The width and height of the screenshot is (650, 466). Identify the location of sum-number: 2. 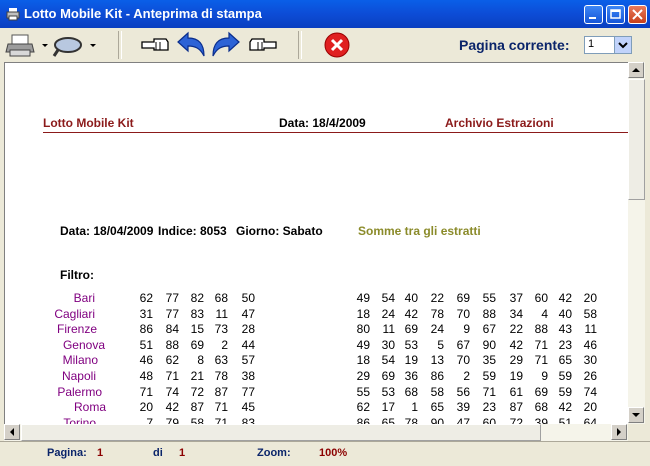
(466, 376).